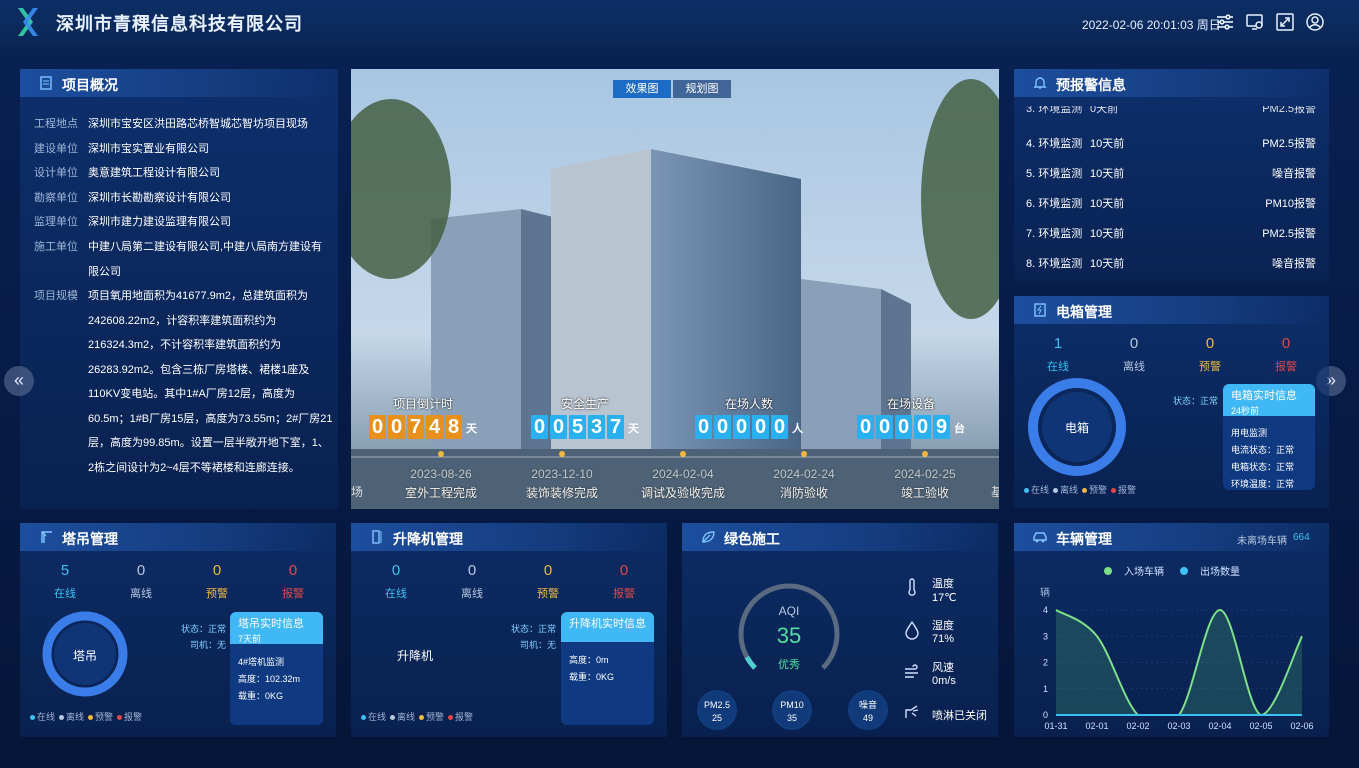 This screenshot has height=768, width=1359. Describe the element at coordinates (1171, 175) in the screenshot. I see `alert-row: 5. 环境监测 10天前 噪音报警` at that location.